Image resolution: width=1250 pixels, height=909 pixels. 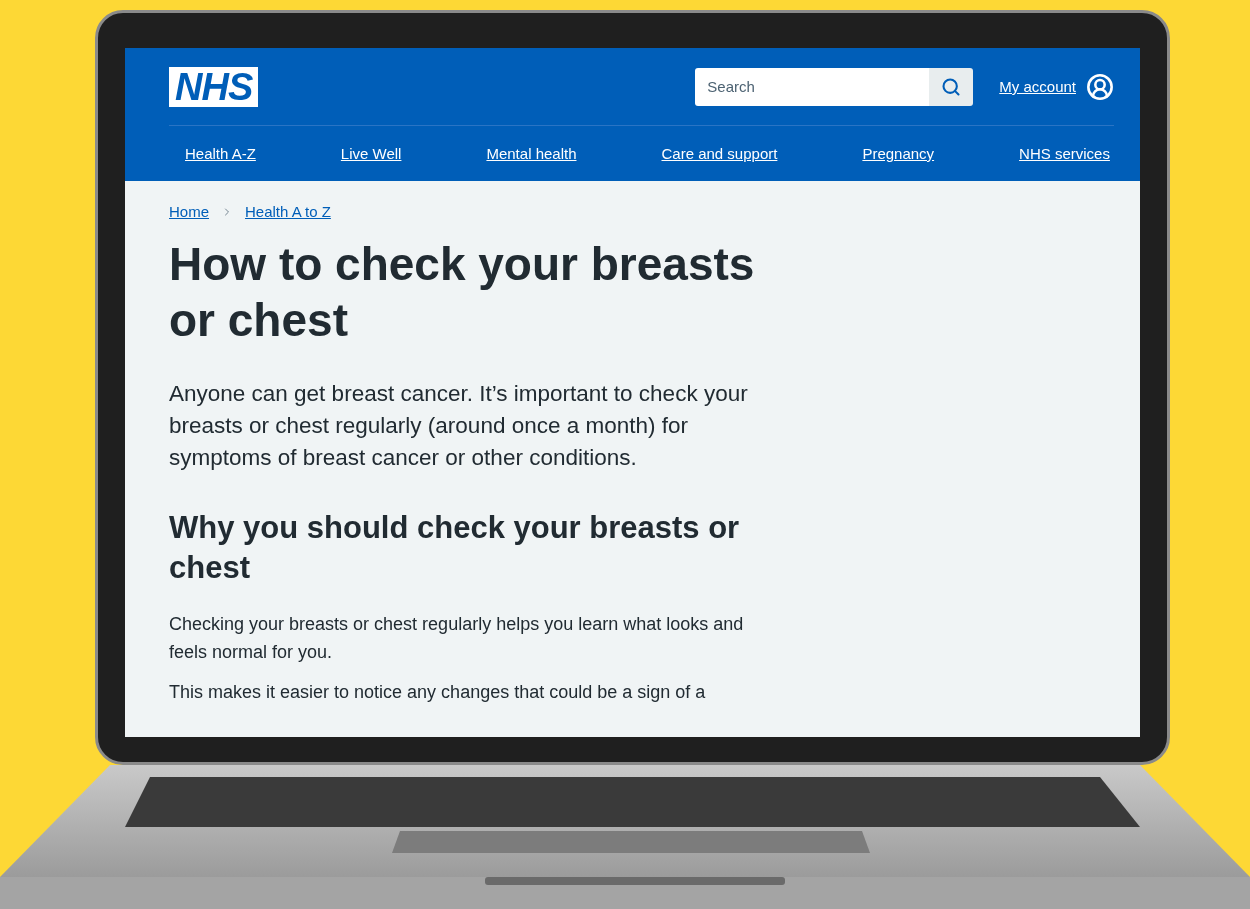 I want to click on paragraph: Checking your breasts or chest regularly helps you learn what looks and feels normal for you., so click(x=457, y=638).